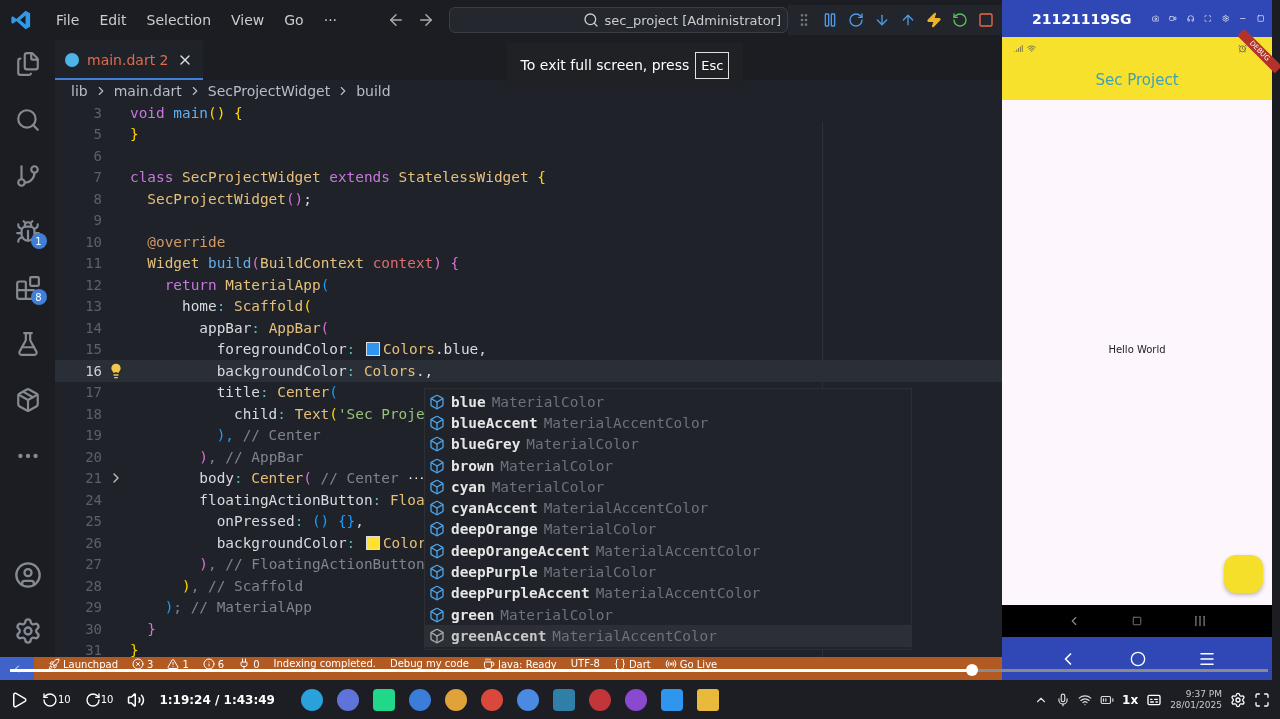 The image size is (1280, 719). What do you see at coordinates (338, 177) in the screenshot?
I see `code-line: class SecProjectWidget extends StatelessWidget {` at bounding box center [338, 177].